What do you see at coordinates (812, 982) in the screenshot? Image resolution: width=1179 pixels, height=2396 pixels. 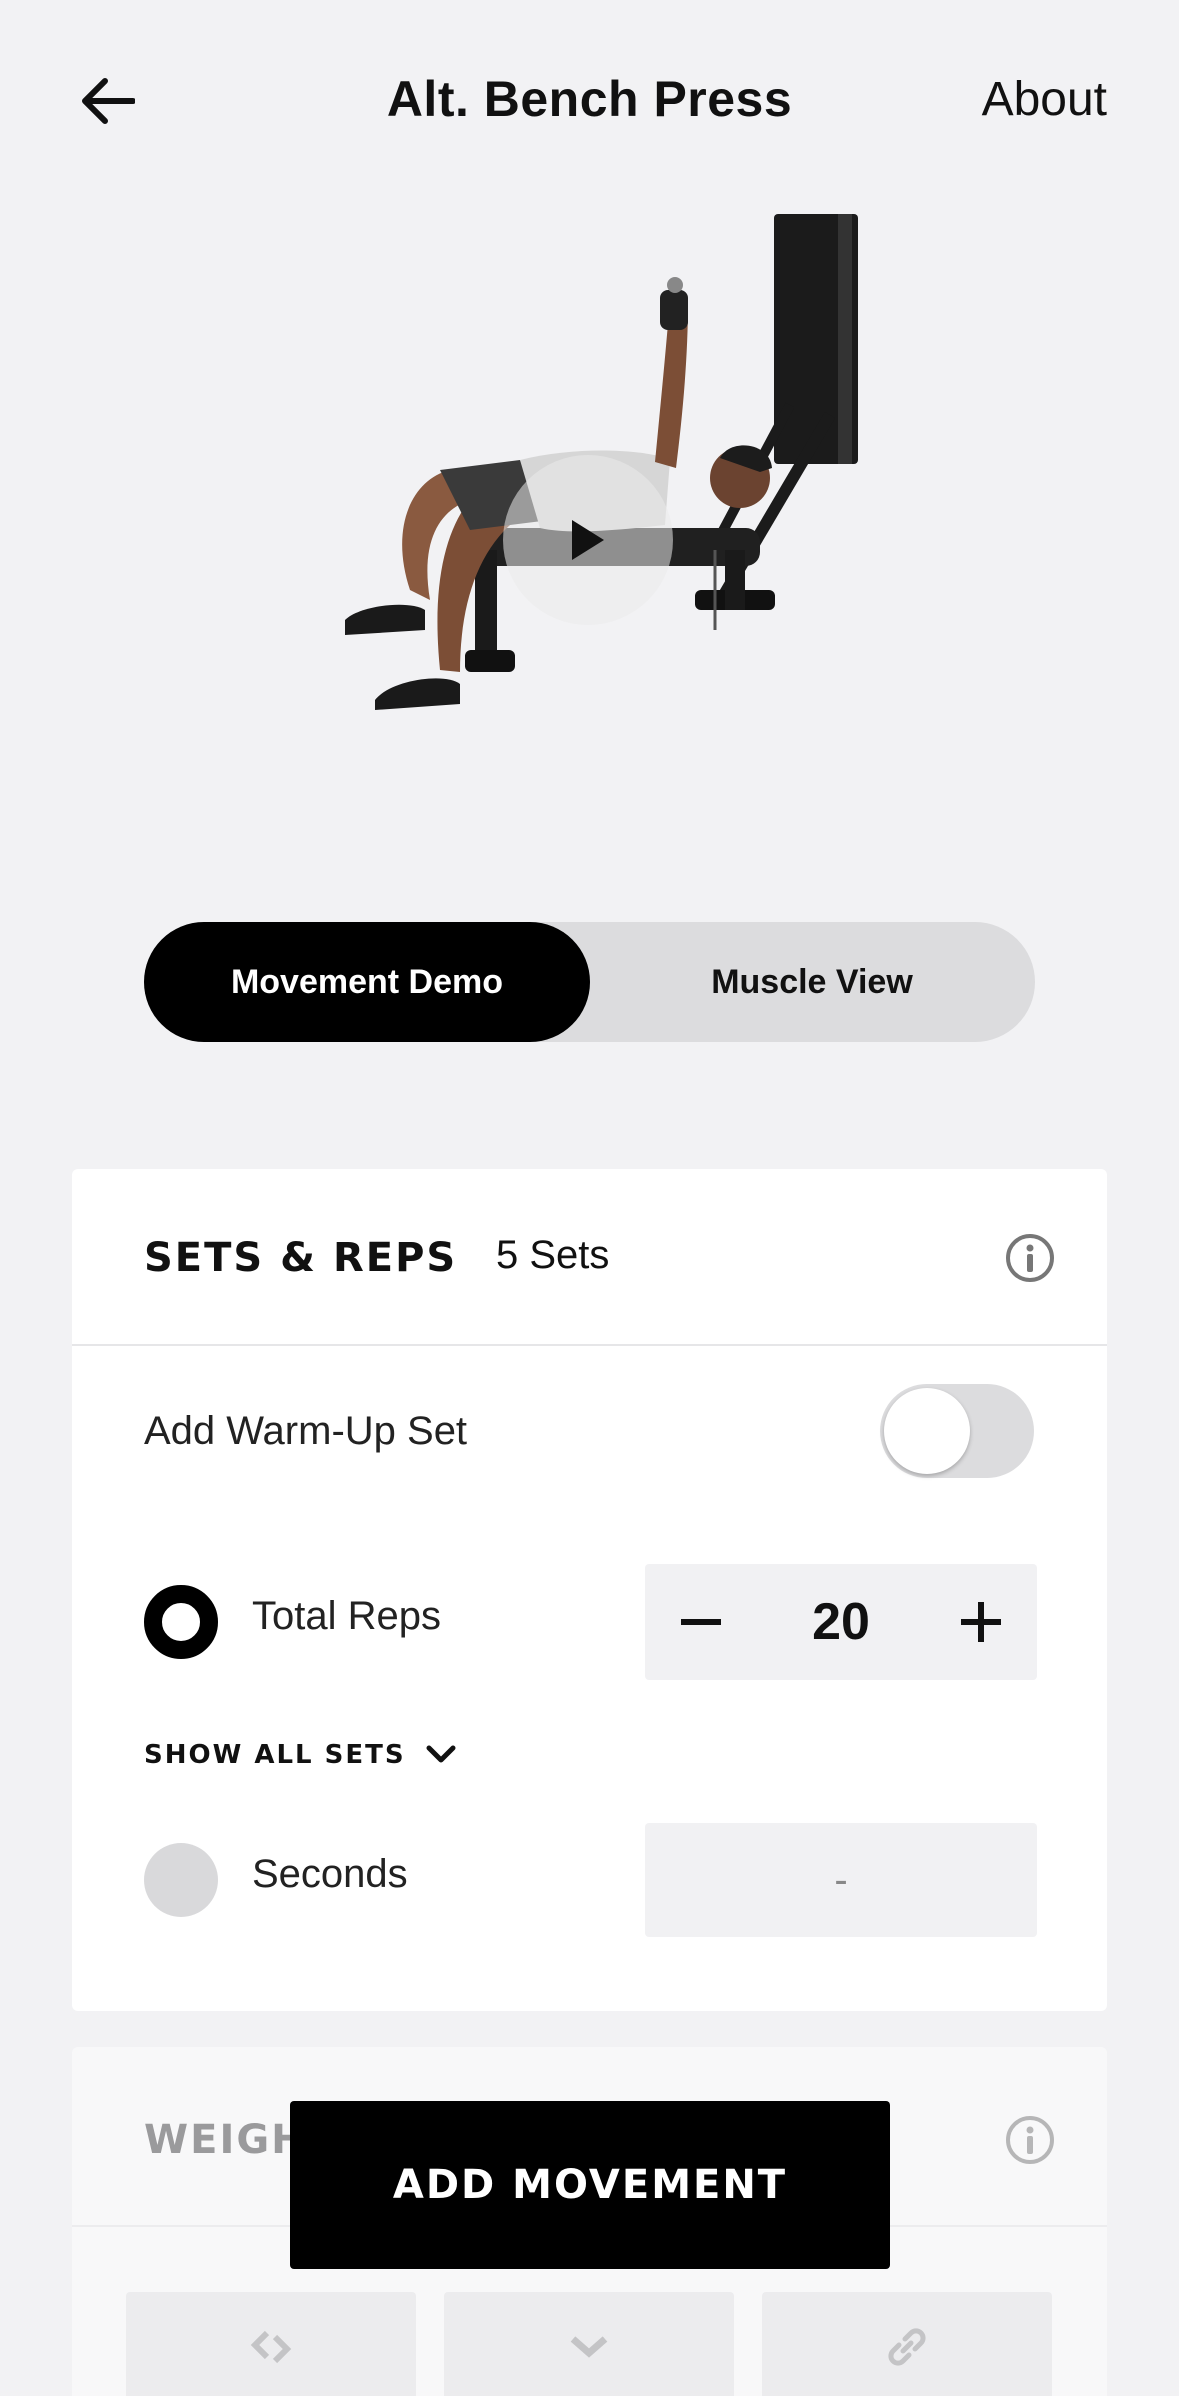 I see `tab-muscle-view: Muscle View` at bounding box center [812, 982].